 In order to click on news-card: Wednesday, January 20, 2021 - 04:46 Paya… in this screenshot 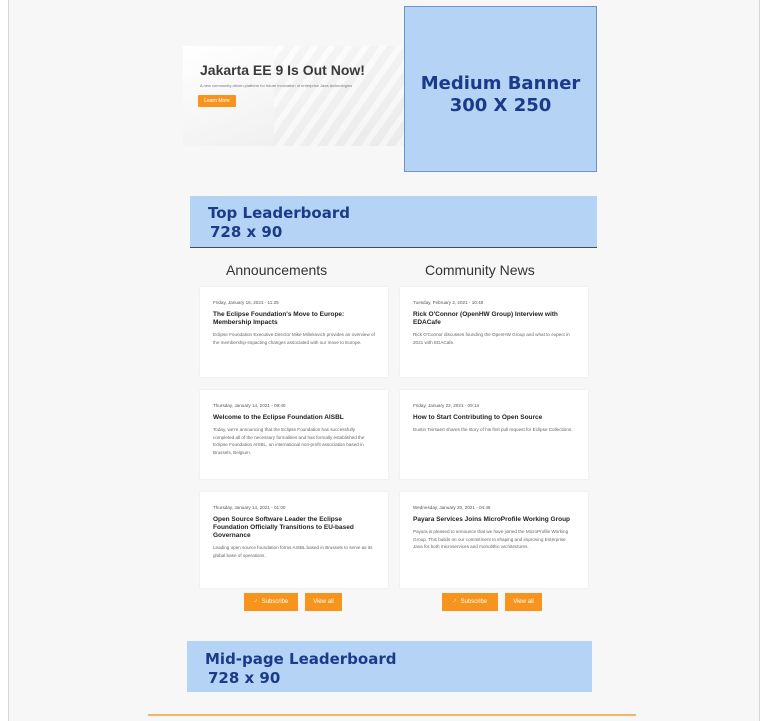, I will do `click(494, 540)`.